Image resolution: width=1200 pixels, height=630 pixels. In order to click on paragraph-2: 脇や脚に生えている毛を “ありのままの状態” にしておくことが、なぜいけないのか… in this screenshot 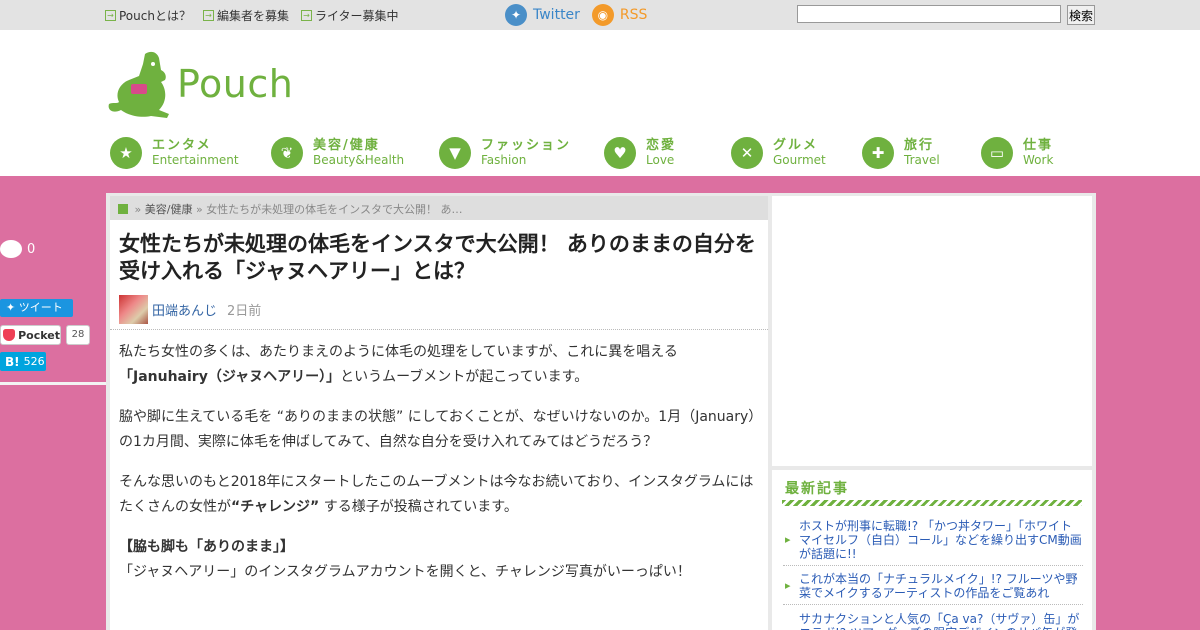, I will do `click(437, 429)`.